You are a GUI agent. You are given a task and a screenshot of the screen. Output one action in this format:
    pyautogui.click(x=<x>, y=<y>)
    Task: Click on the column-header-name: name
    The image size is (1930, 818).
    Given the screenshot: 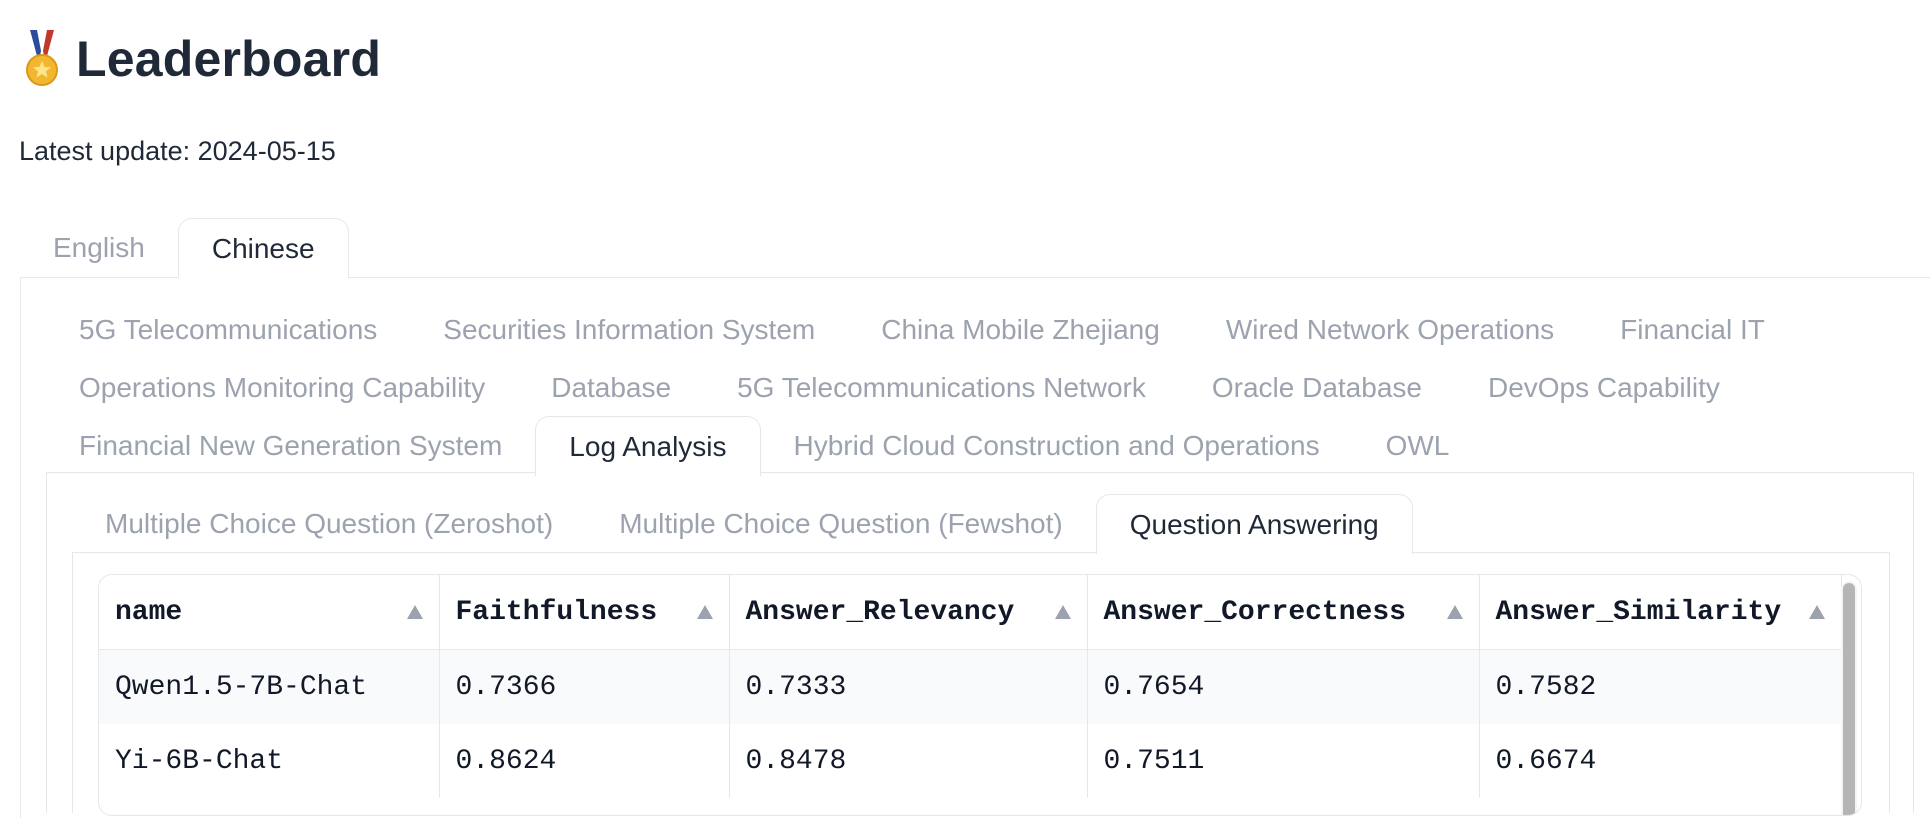 What is the action you would take?
    pyautogui.click(x=269, y=612)
    